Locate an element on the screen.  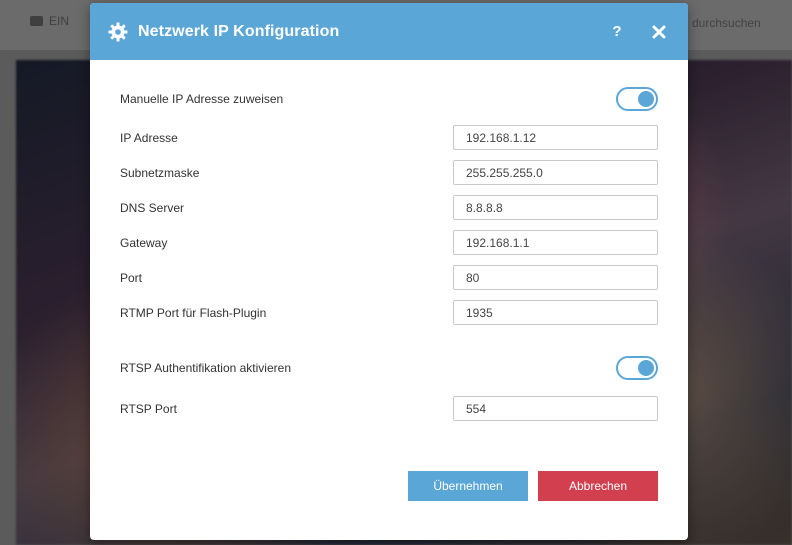
rtsp-port-input is located at coordinates (555, 408).